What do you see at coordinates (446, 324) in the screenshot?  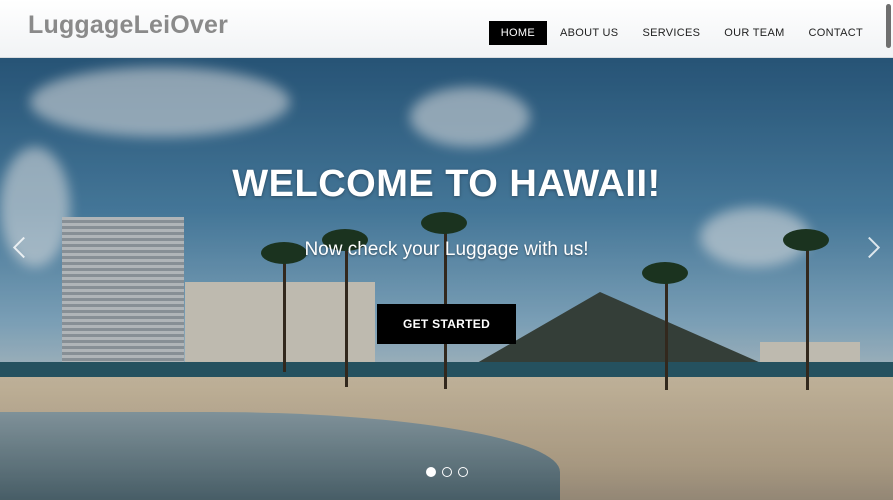 I see `get-started-button: GET STARTED` at bounding box center [446, 324].